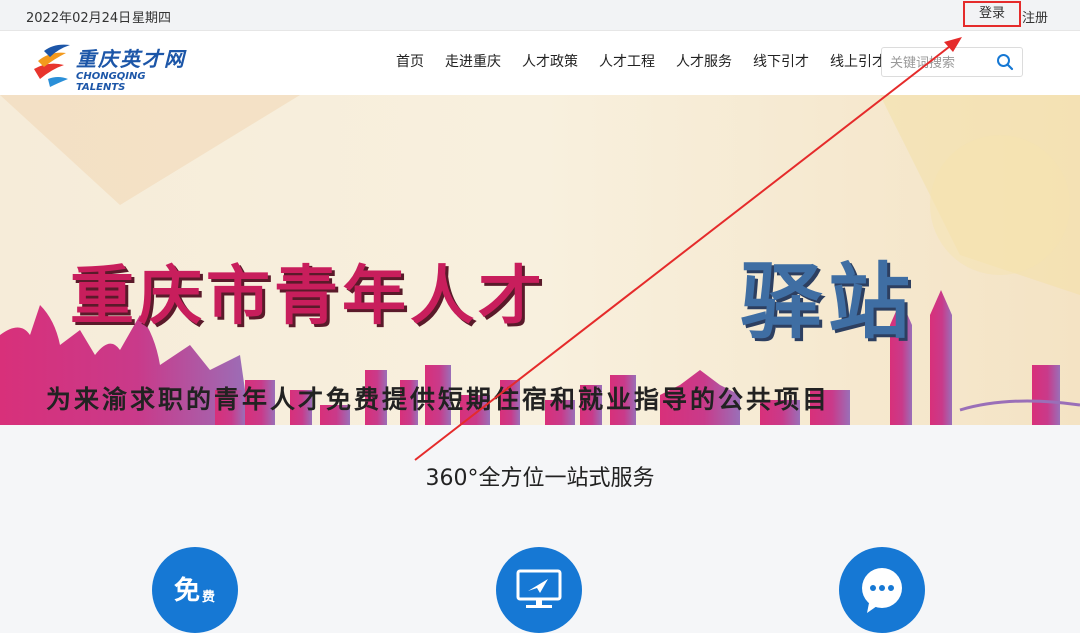 Image resolution: width=1080 pixels, height=633 pixels. I want to click on service-free-lodging: 免 费, so click(195, 590).